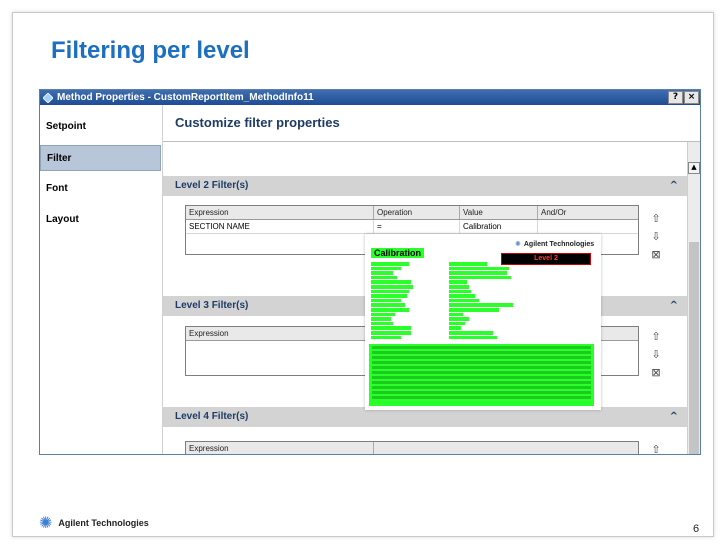 This screenshot has width=724, height=547. I want to click on nav-item-setpoint: Setpoint, so click(101, 127).